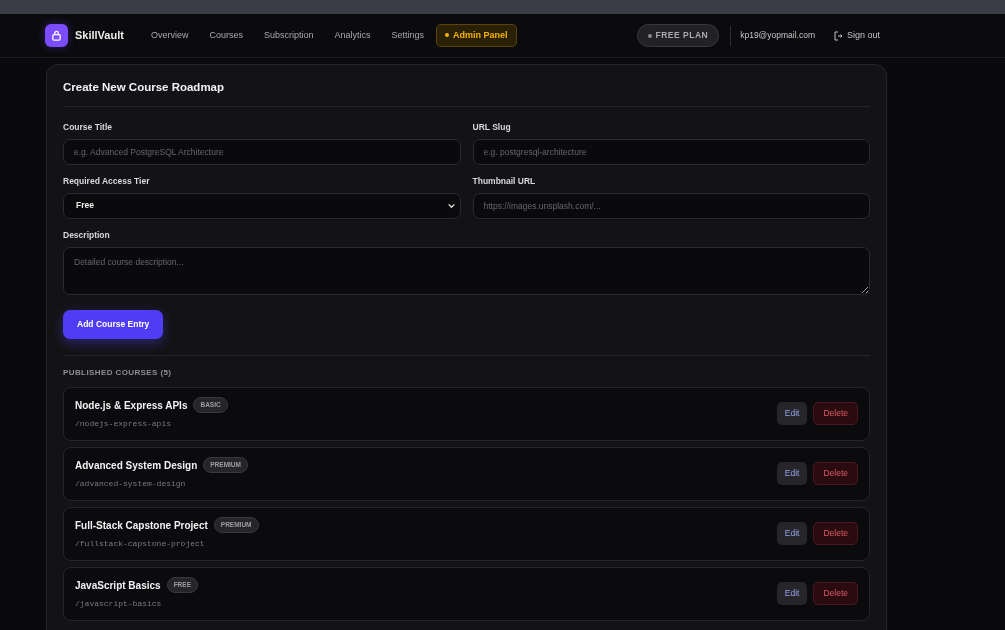  I want to click on field-label: Required Access Tier, so click(107, 181).